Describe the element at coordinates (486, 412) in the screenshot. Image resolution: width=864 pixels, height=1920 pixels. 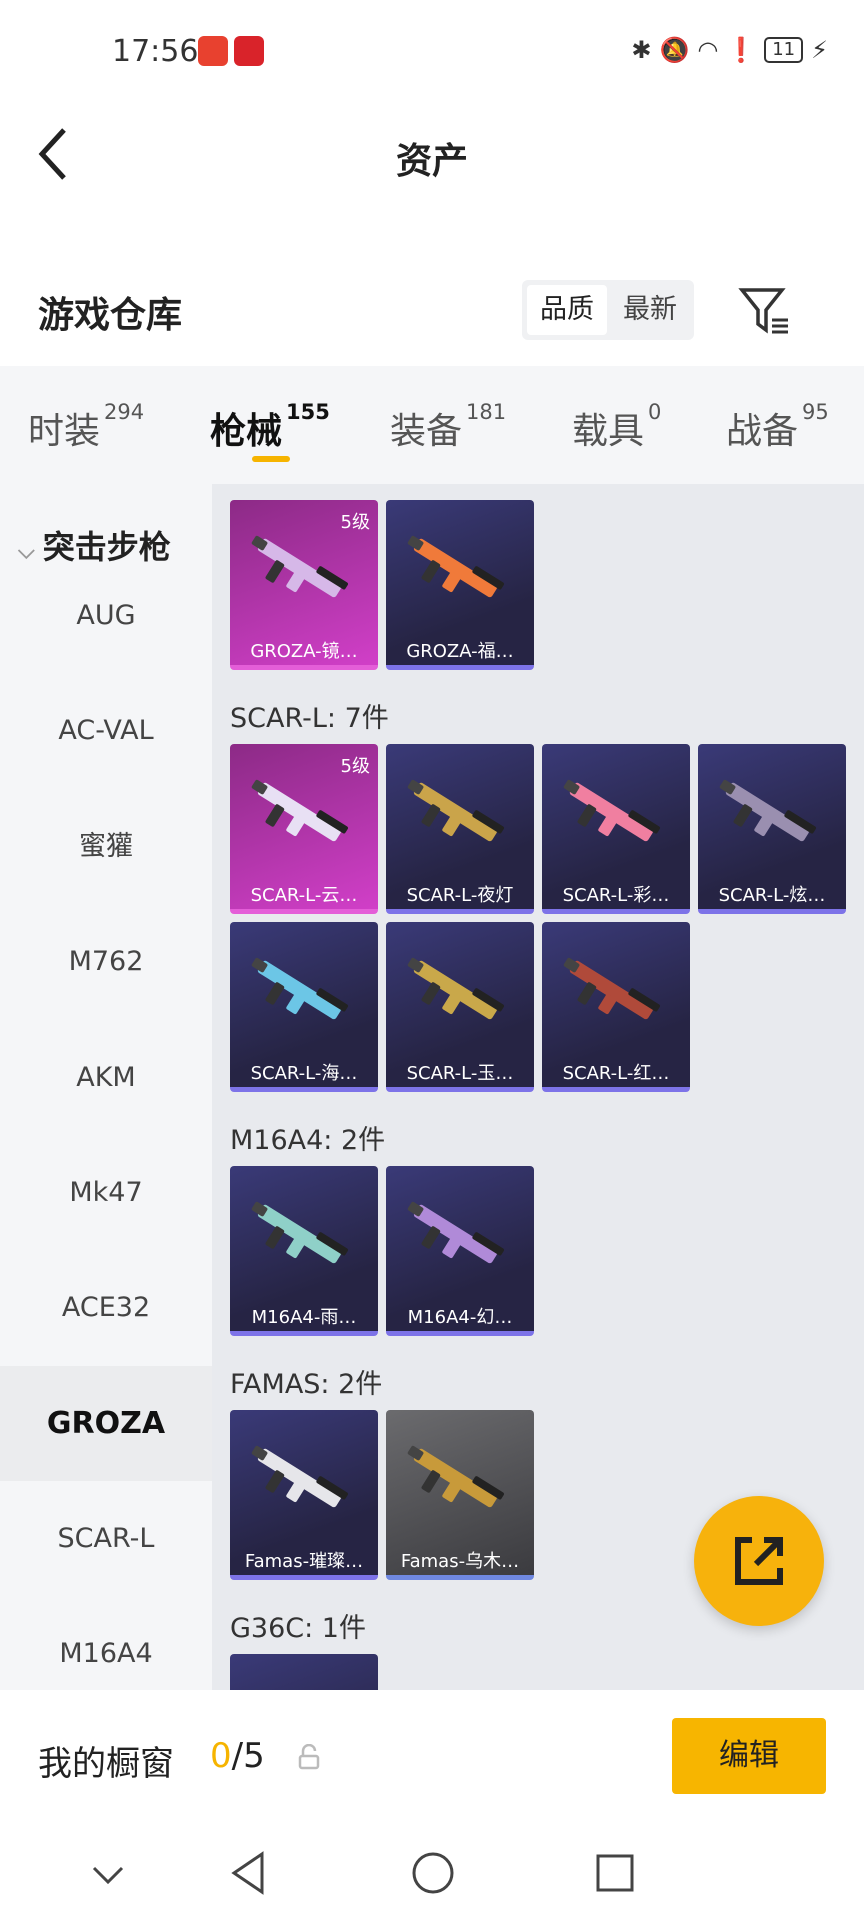
I see `tab-count: 181` at that location.